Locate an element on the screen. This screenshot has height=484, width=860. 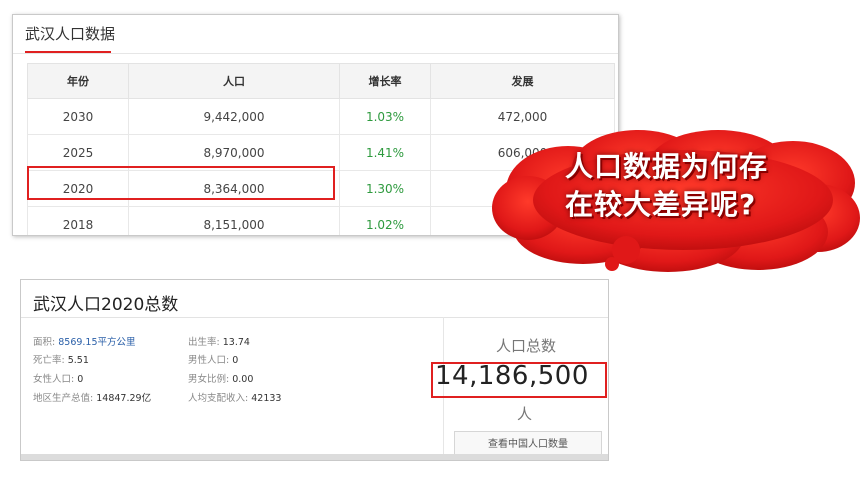
stat-value: 42133 is located at coordinates (266, 398).